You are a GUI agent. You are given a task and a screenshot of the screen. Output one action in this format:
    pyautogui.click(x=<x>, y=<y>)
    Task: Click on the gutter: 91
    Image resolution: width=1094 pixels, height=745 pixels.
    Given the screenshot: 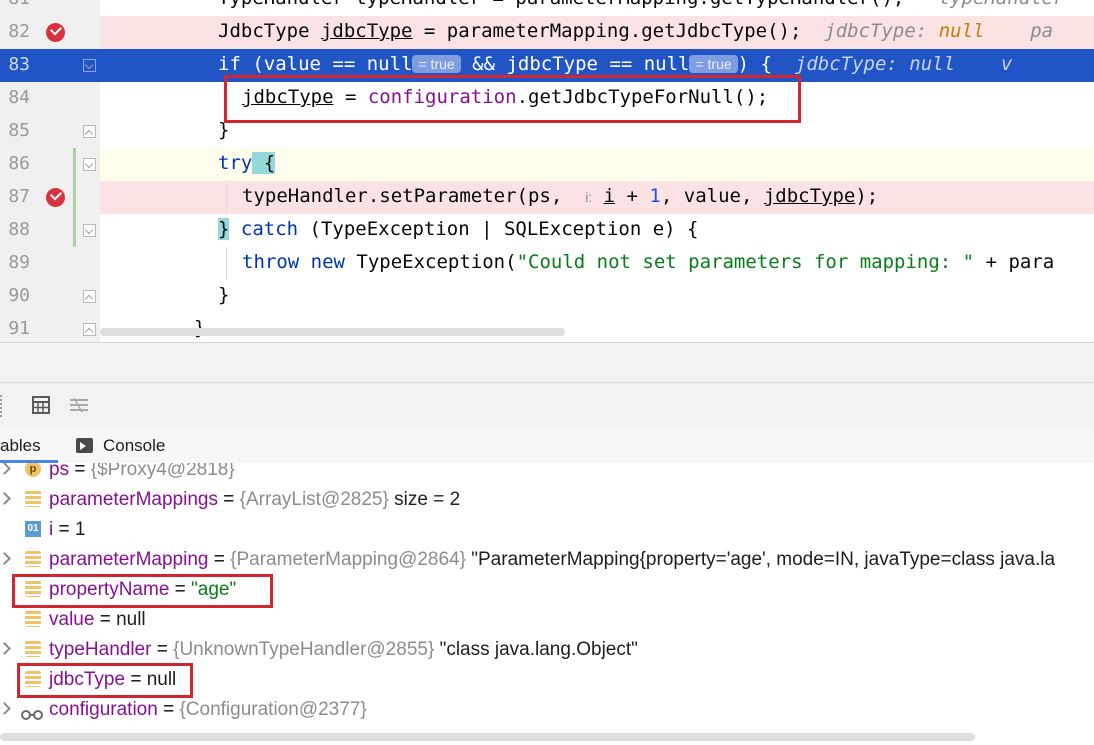 What is the action you would take?
    pyautogui.click(x=50, y=327)
    